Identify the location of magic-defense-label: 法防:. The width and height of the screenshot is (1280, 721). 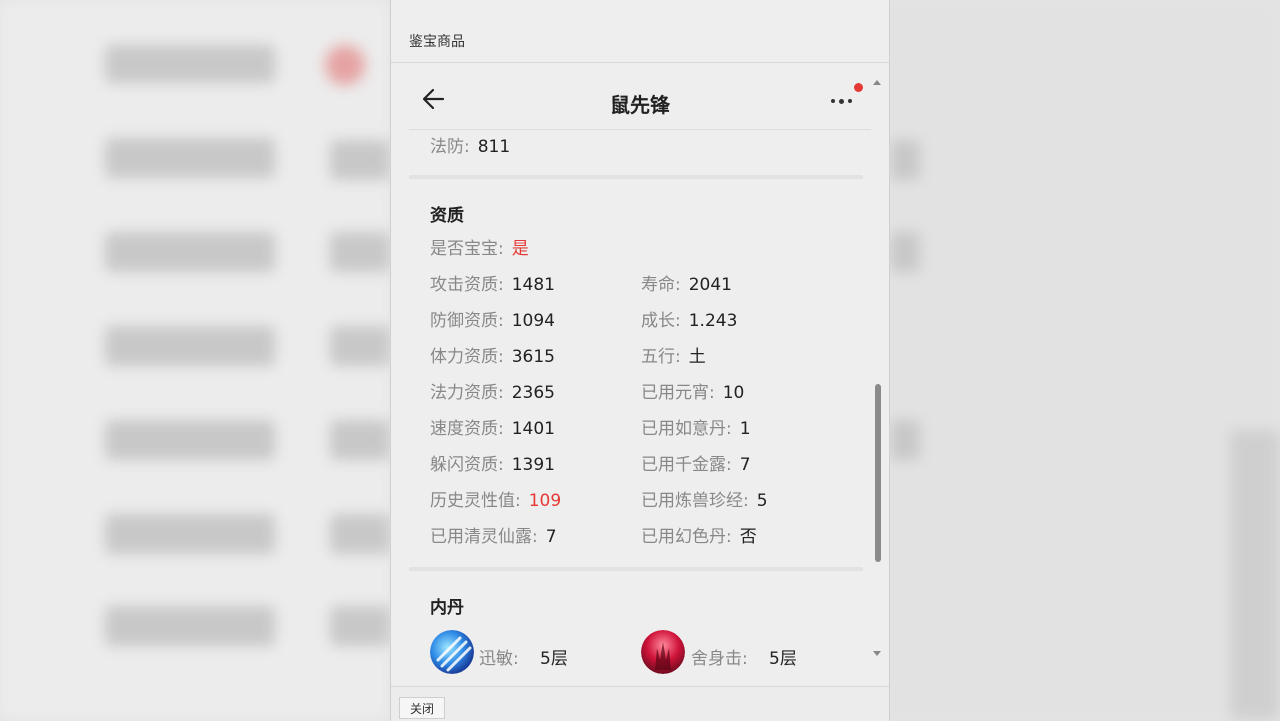
(450, 147).